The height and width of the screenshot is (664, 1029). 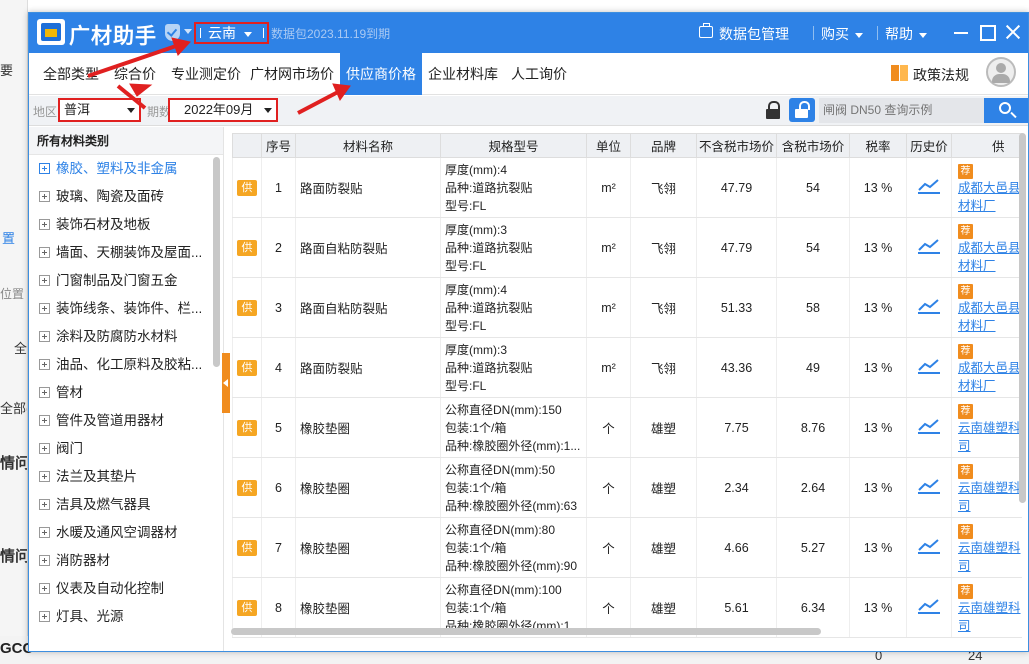 What do you see at coordinates (368, 145) in the screenshot?
I see `column-header-name: 材料名称` at bounding box center [368, 145].